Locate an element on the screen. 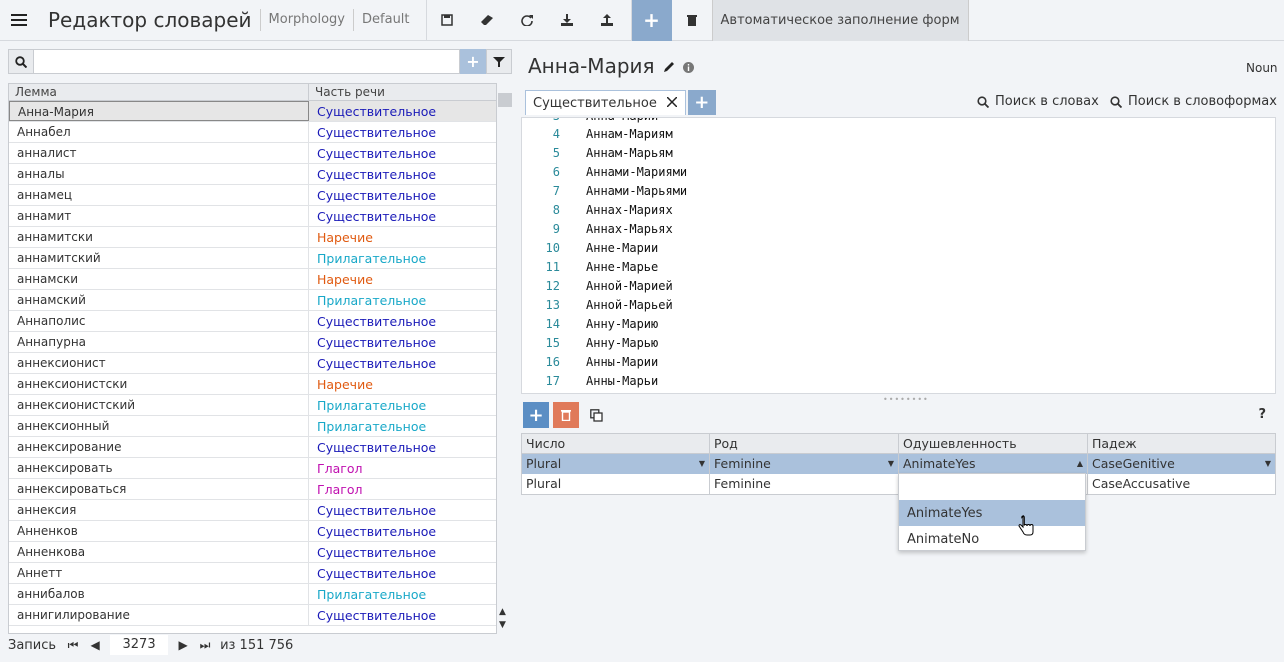 The width and height of the screenshot is (1284, 662). lemma-row: анналы Существительное is located at coordinates (252, 174).